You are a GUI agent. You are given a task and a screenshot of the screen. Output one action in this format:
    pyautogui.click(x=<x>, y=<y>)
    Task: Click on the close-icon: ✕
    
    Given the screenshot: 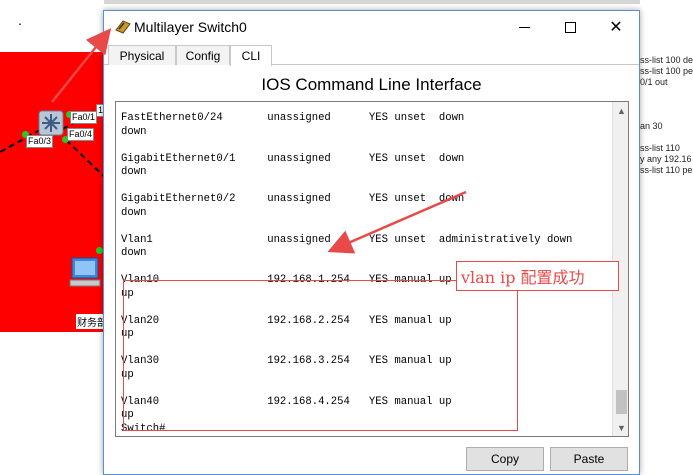 What is the action you would take?
    pyautogui.click(x=616, y=27)
    